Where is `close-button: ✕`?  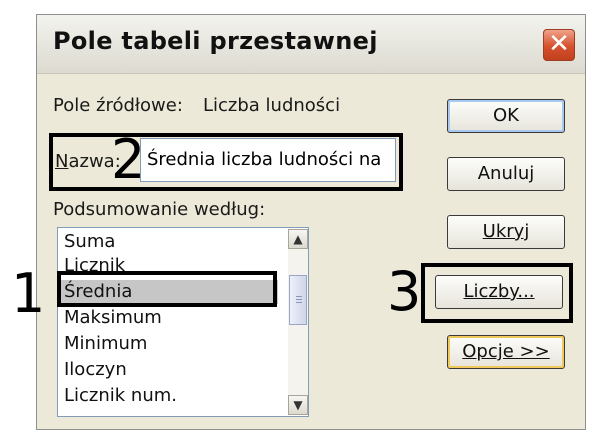
close-button: ✕ is located at coordinates (559, 45).